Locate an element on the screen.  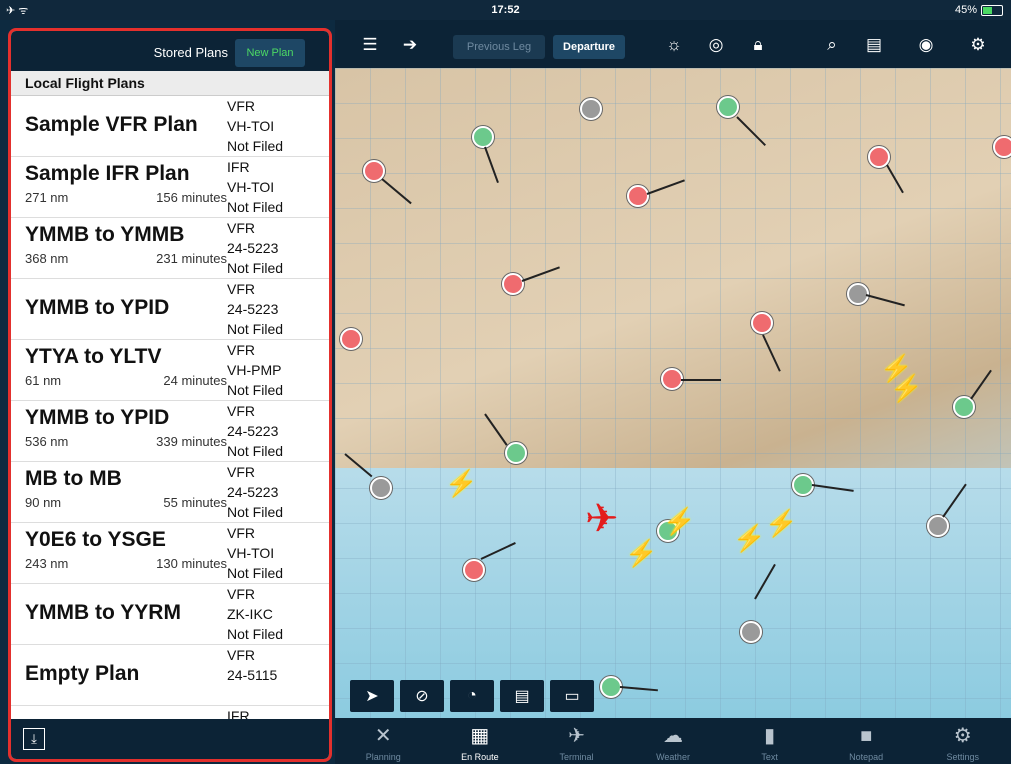
brightness-icon: ☼ is located at coordinates (674, 45).